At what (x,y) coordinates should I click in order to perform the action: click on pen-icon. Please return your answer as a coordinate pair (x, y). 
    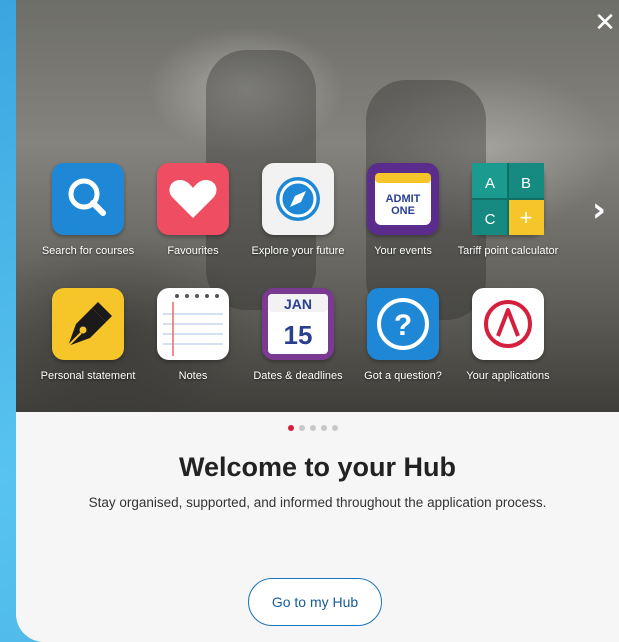
    Looking at the image, I should click on (88, 324).